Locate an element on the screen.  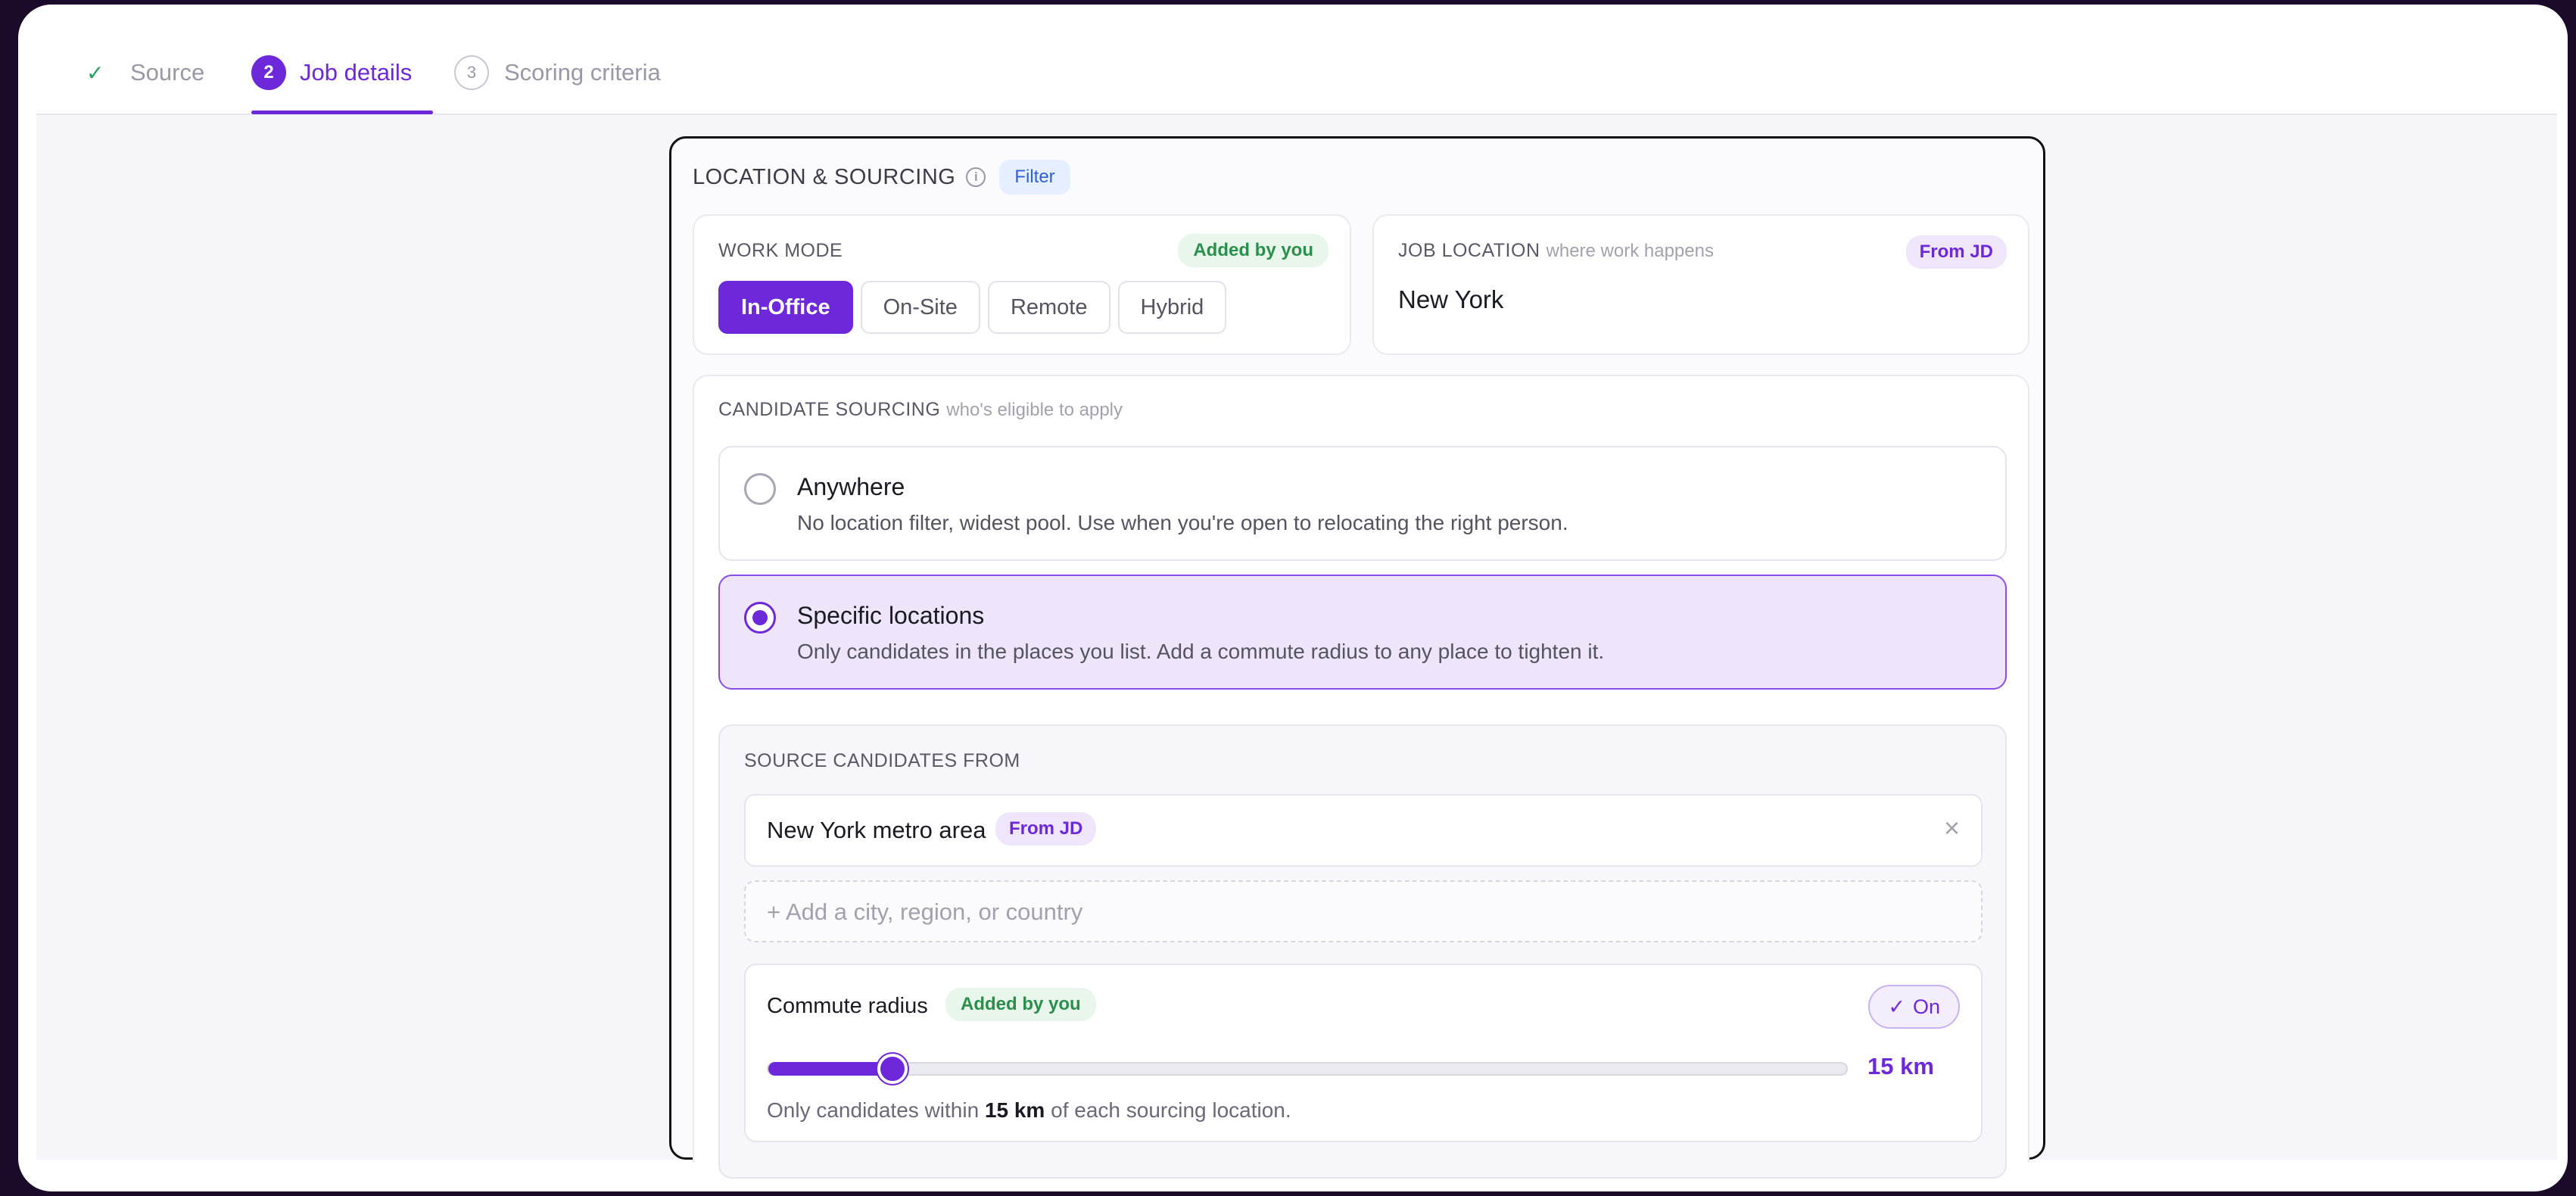
work-mode-options: In-Office On-Site Remote Hybrid is located at coordinates (972, 307).